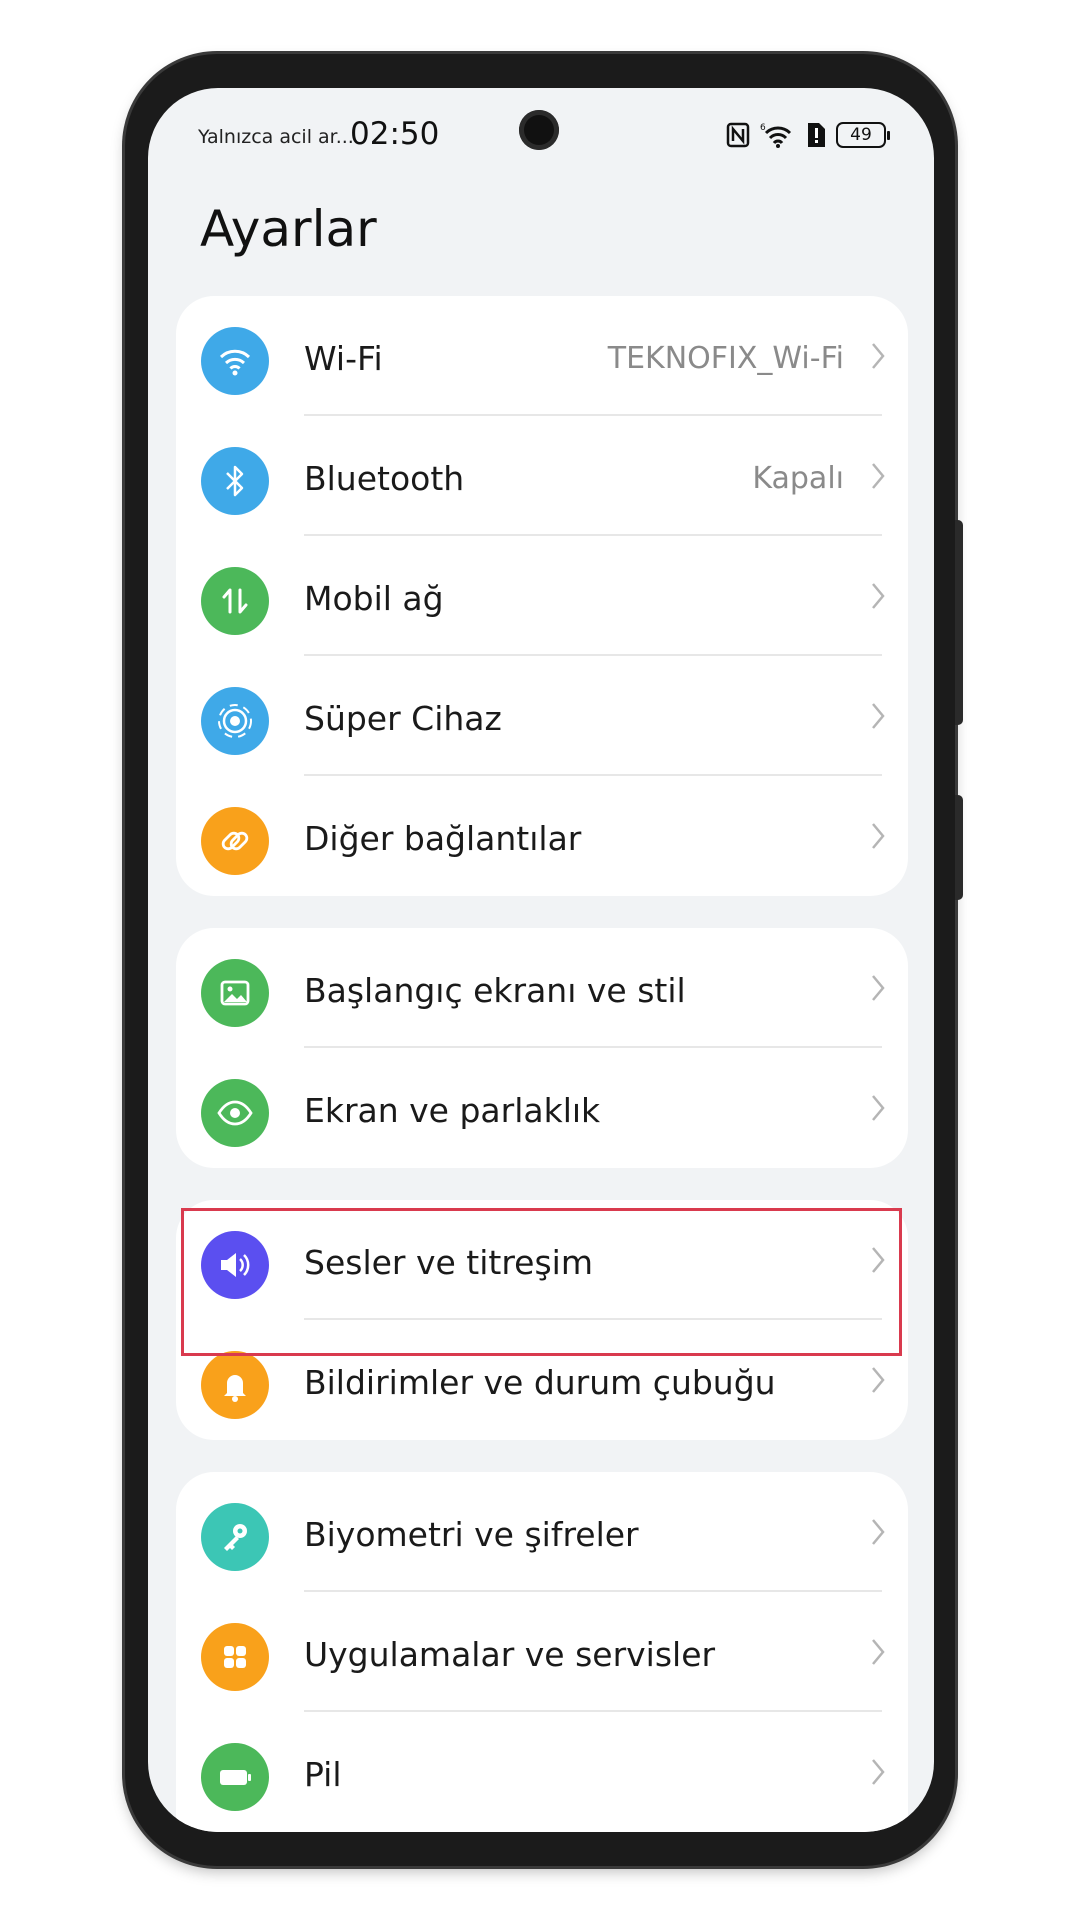 The width and height of the screenshot is (1080, 1920). Describe the element at coordinates (959, 847) in the screenshot. I see `power-button` at that location.